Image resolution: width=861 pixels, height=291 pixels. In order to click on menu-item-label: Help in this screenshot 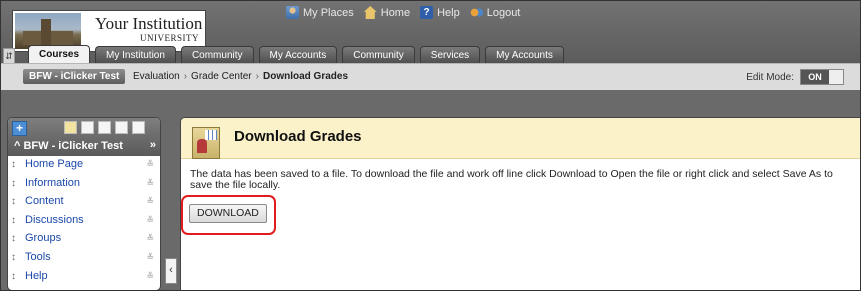, I will do `click(36, 275)`.